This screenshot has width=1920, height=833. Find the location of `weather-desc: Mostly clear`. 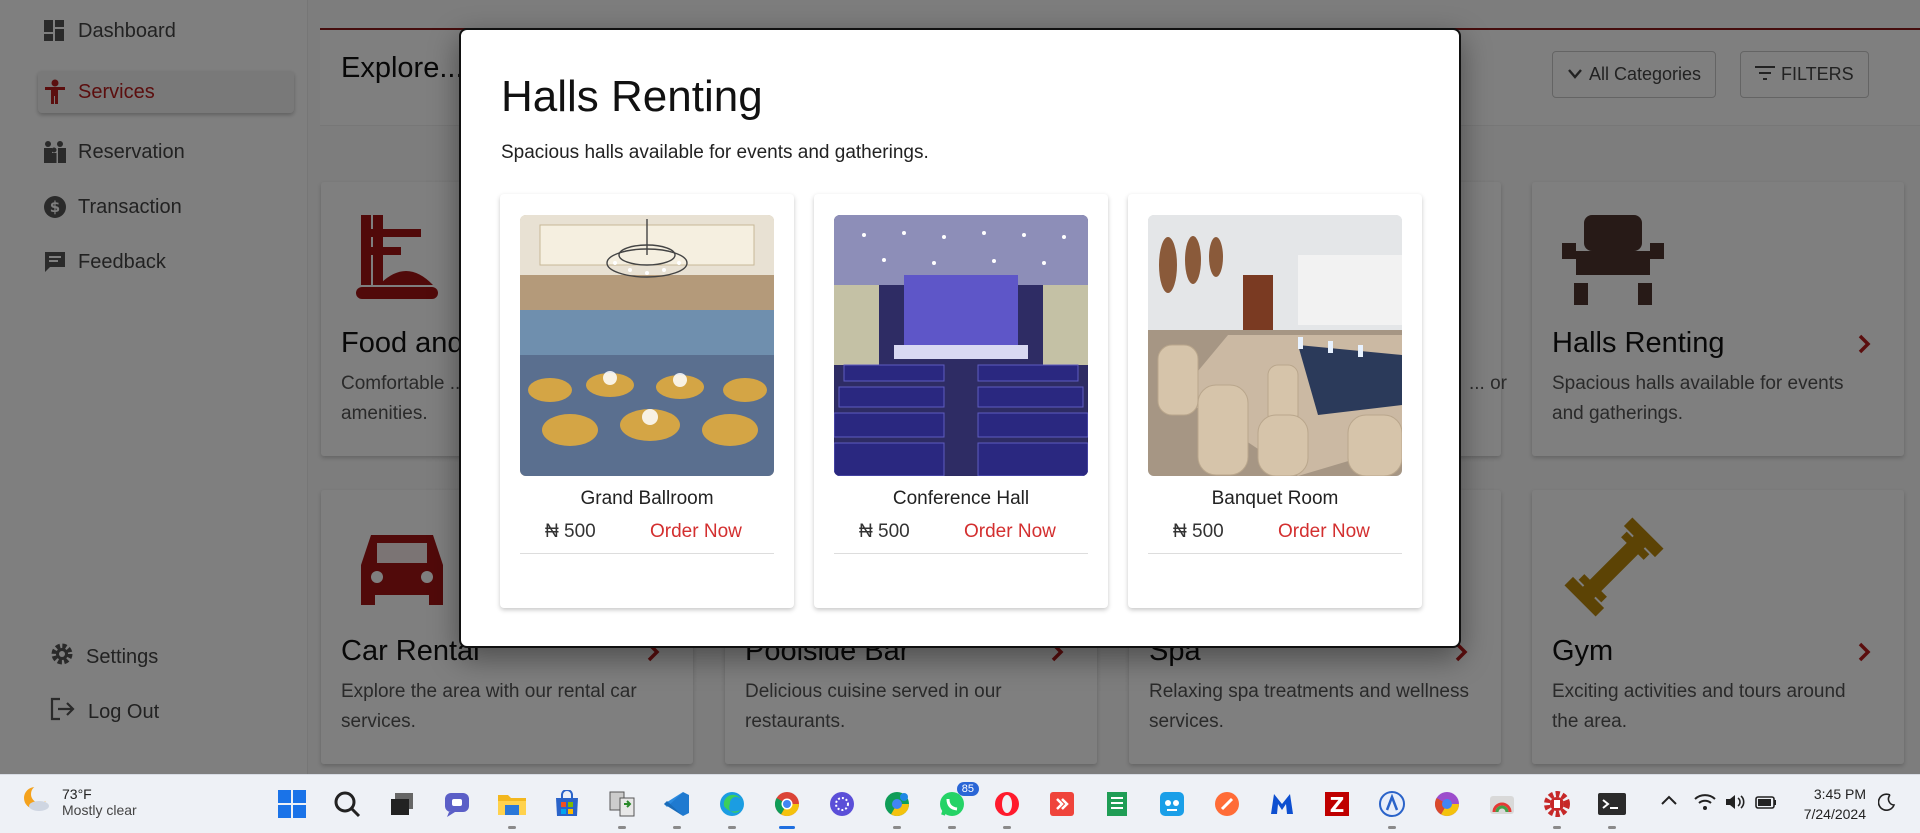

weather-desc: Mostly clear is located at coordinates (99, 809).